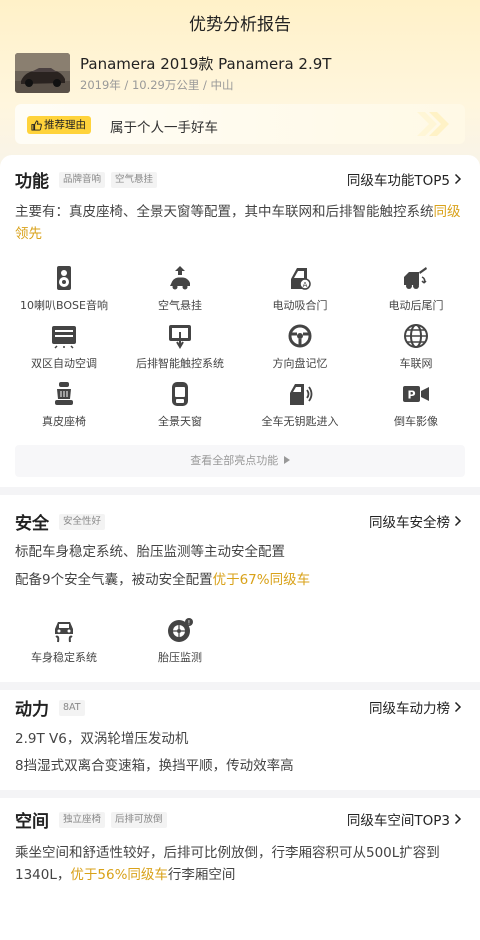  What do you see at coordinates (416, 305) in the screenshot?
I see `feature-label: 电动后尾门` at bounding box center [416, 305].